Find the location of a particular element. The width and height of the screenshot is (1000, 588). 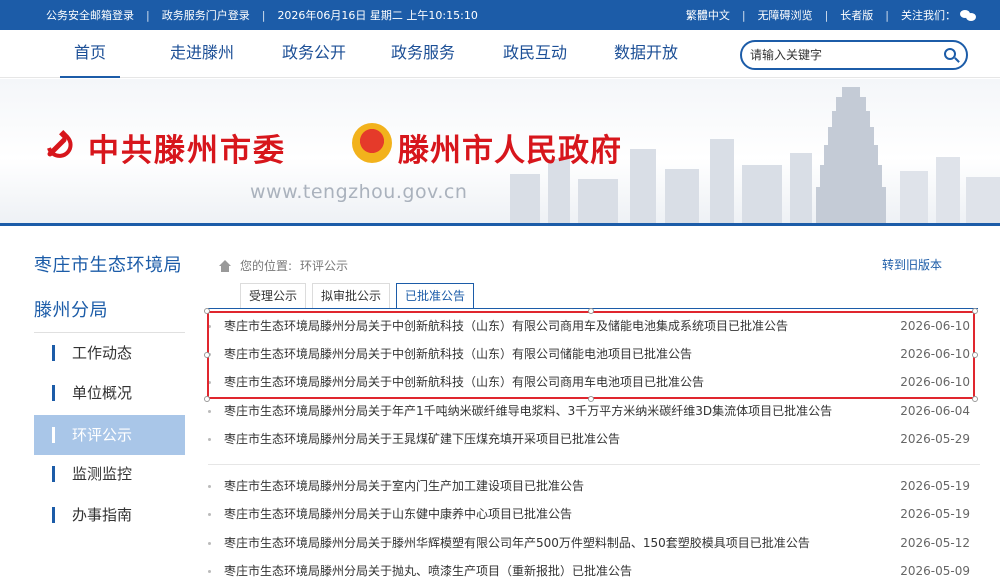

traditional-chinese-link: 繁體中文 is located at coordinates (708, 15).